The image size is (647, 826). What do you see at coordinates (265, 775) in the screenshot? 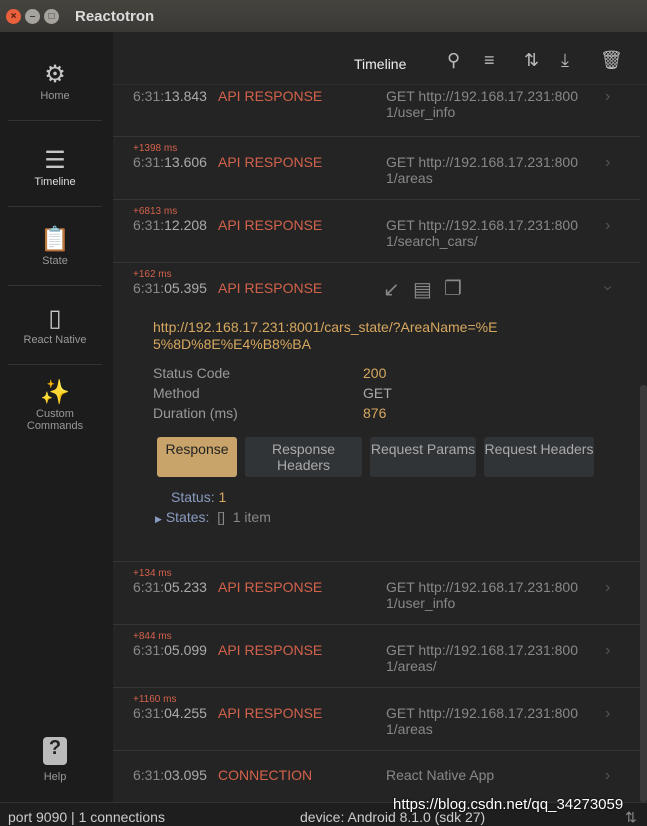
I see `event-type: CONNECTION` at bounding box center [265, 775].